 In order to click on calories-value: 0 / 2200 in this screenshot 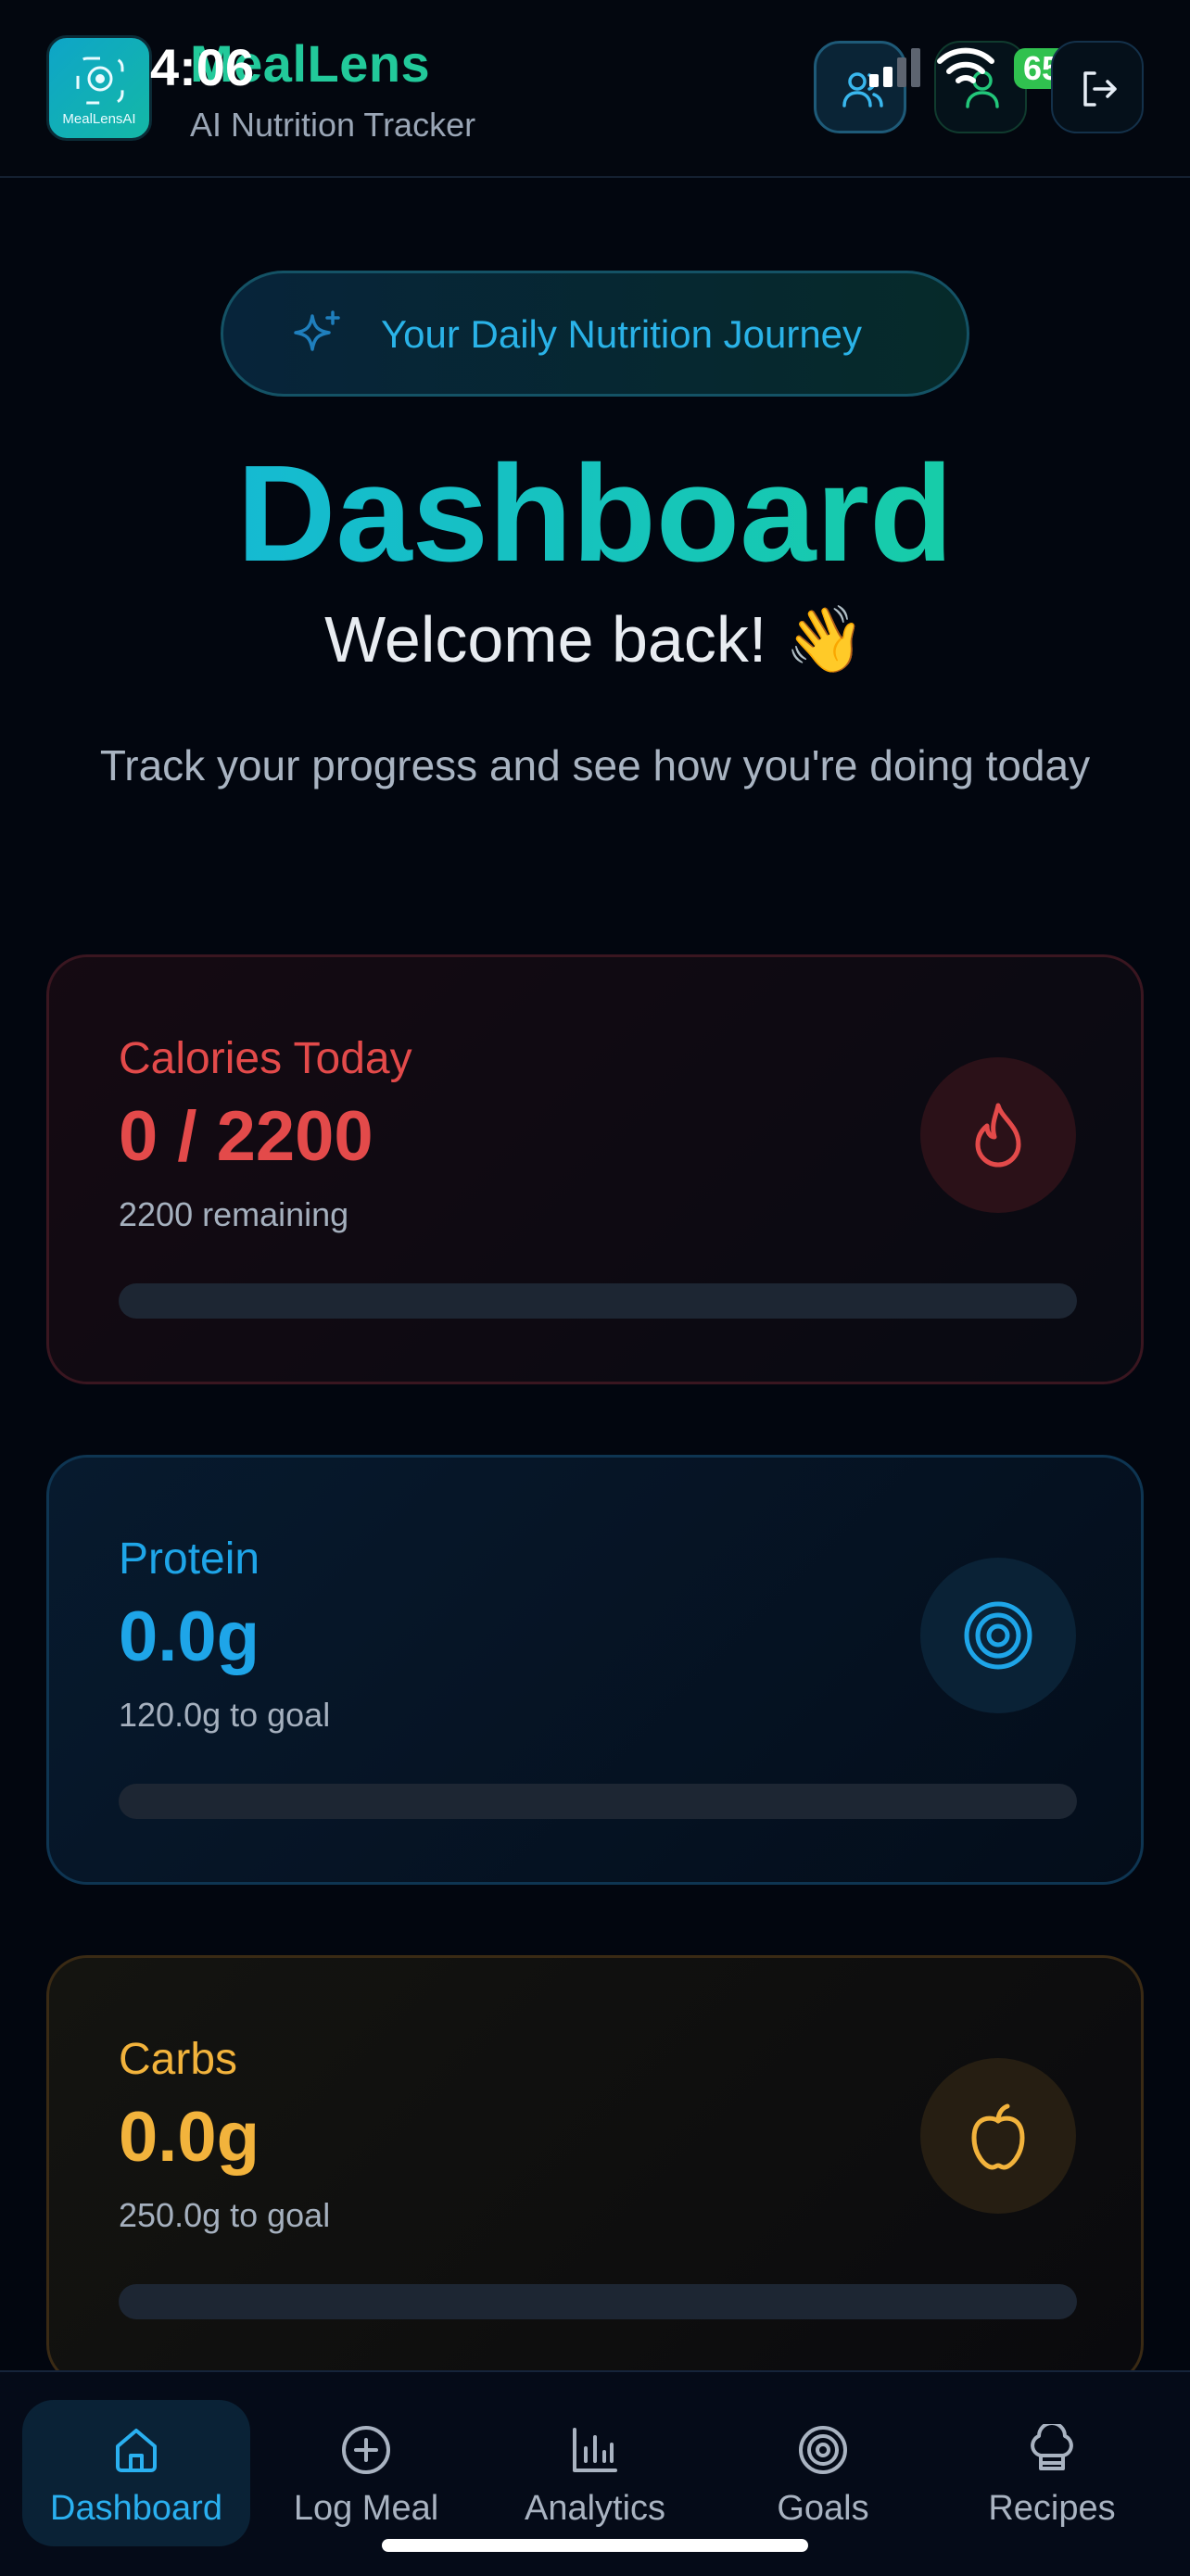, I will do `click(246, 1137)`.